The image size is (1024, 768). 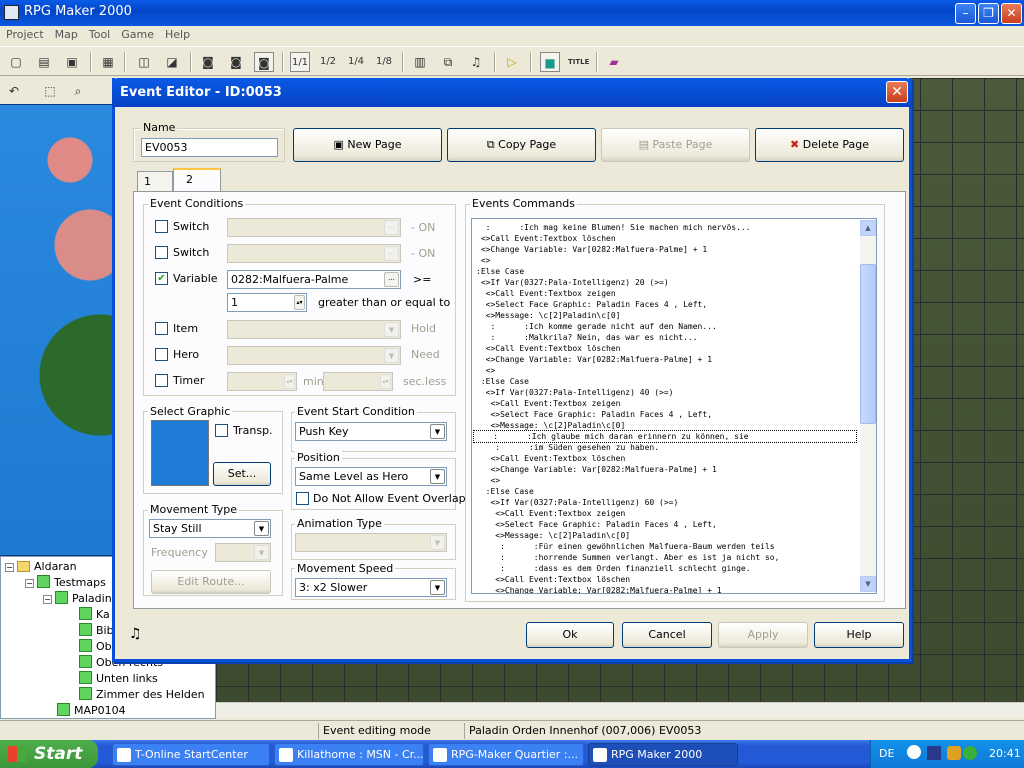 I want to click on help-button: Help, so click(x=859, y=635).